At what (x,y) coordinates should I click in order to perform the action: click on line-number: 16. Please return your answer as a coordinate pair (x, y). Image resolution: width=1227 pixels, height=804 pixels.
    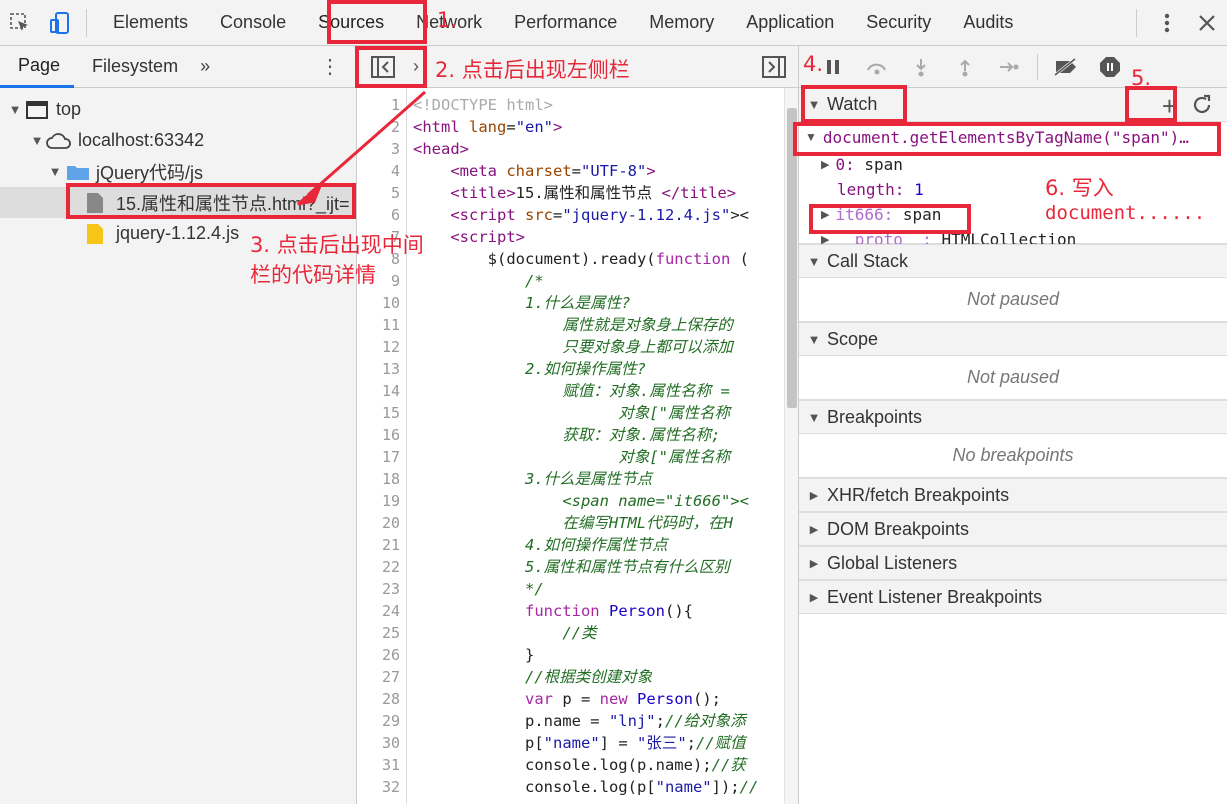
    Looking at the image, I should click on (381, 435).